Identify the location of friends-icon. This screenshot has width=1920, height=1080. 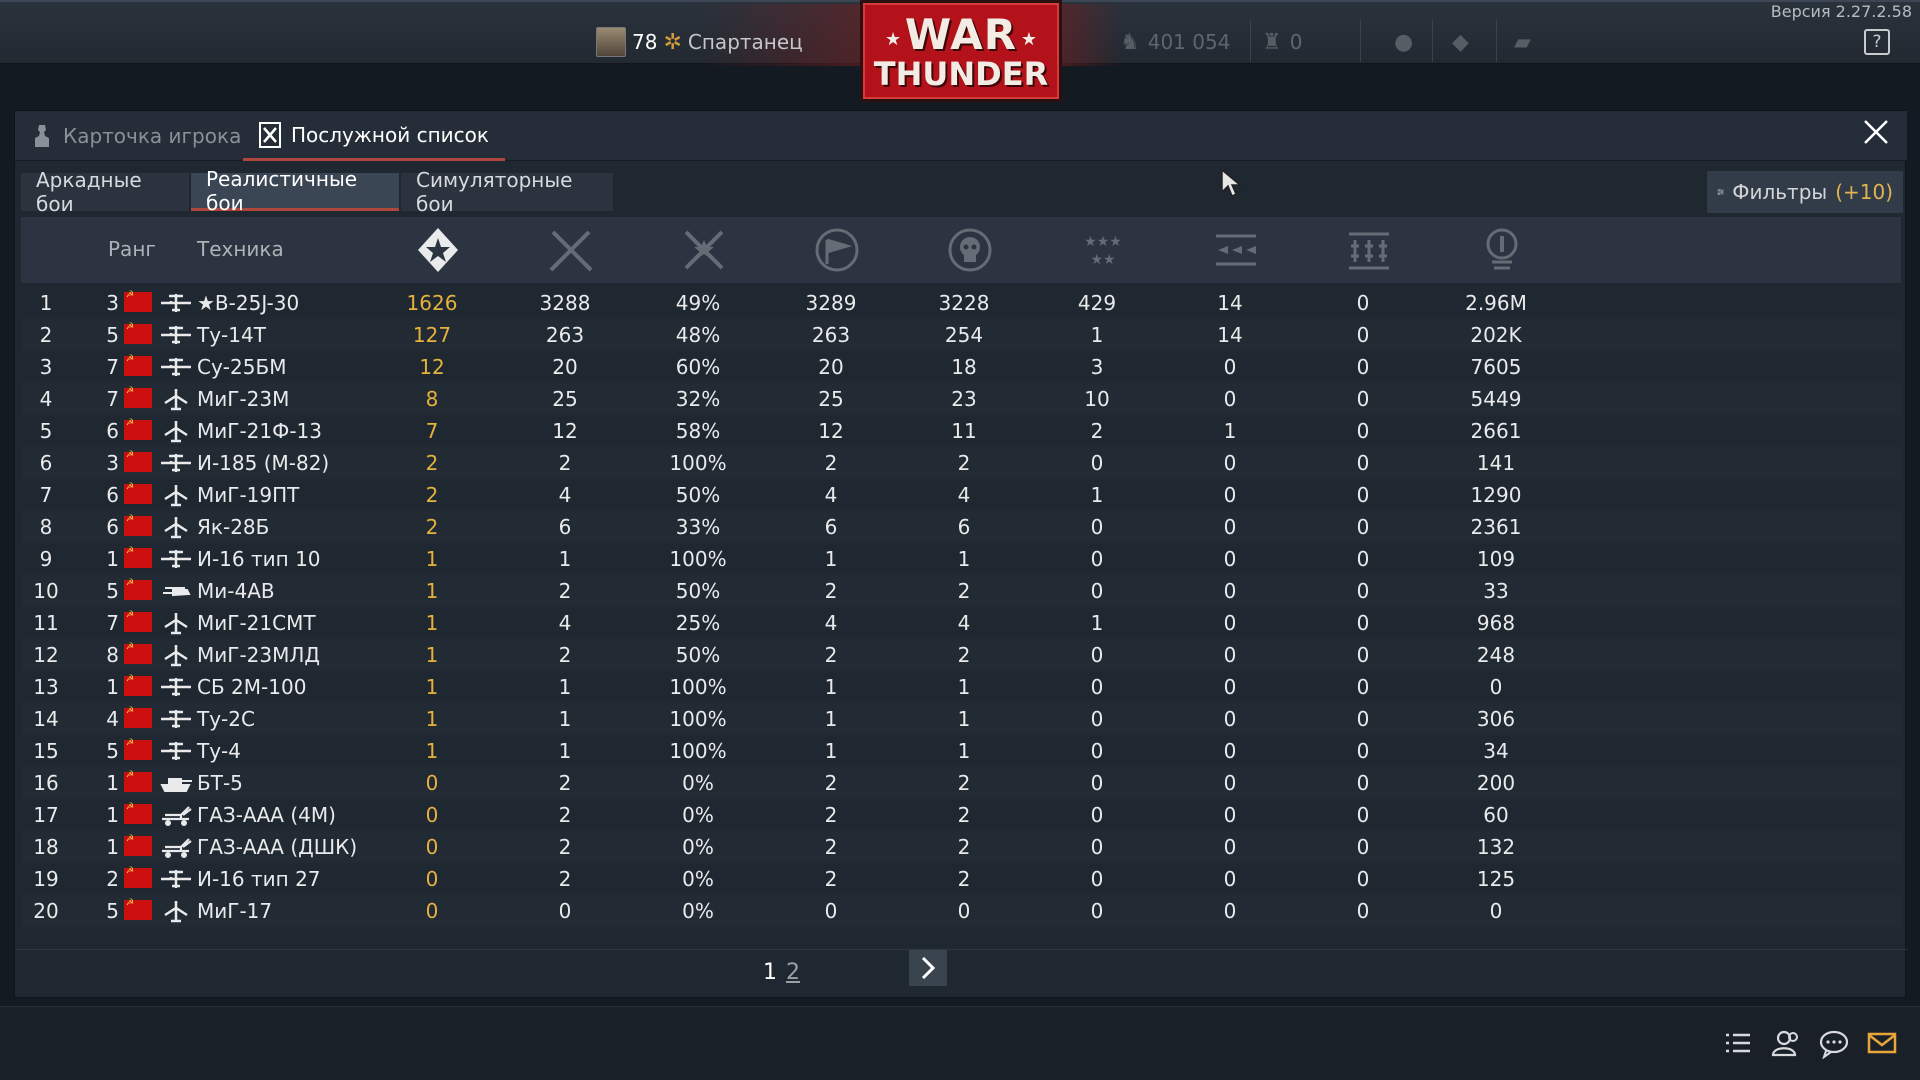
(1786, 1043).